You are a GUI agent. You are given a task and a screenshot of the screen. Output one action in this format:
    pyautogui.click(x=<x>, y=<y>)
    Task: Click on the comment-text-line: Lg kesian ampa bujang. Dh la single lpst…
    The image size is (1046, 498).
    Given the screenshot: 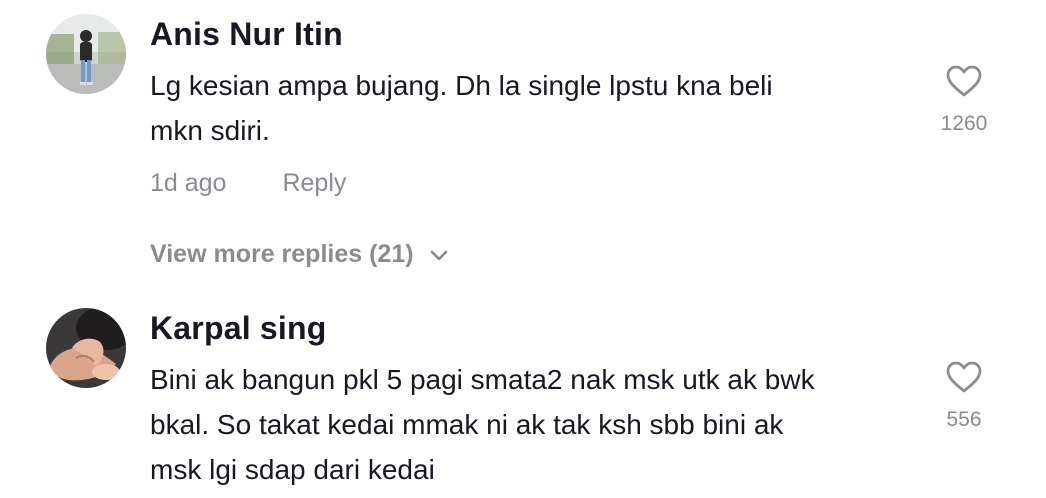 What is the action you would take?
    pyautogui.click(x=461, y=85)
    